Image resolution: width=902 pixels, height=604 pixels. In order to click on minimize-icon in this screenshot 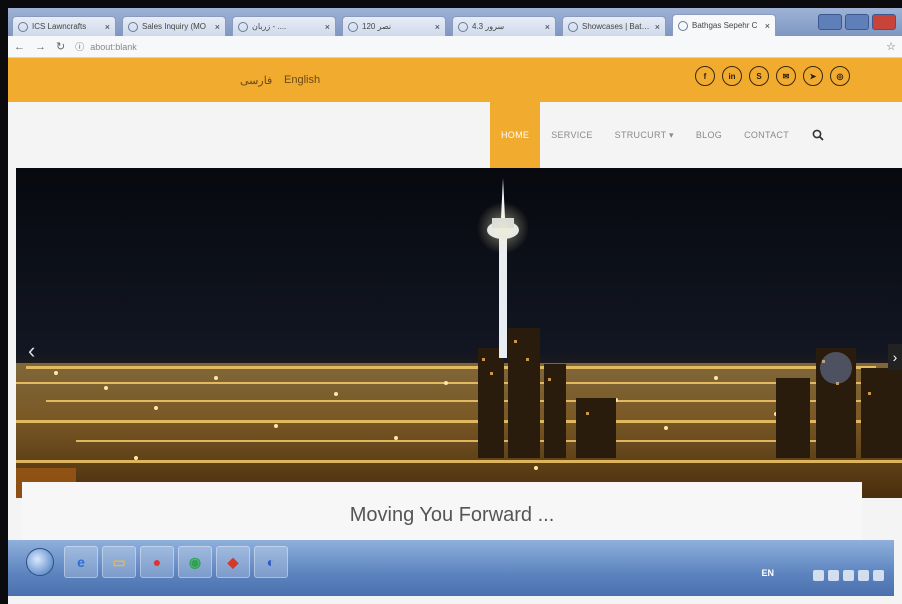, I will do `click(830, 22)`.